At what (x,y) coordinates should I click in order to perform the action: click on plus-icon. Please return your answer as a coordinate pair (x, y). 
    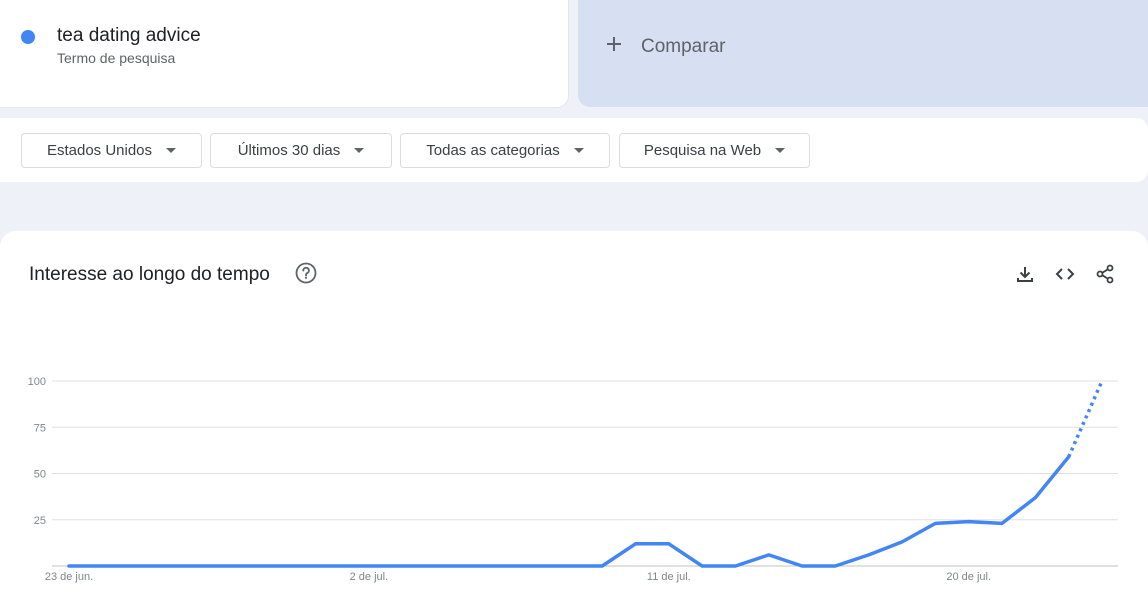
    Looking at the image, I should click on (614, 44).